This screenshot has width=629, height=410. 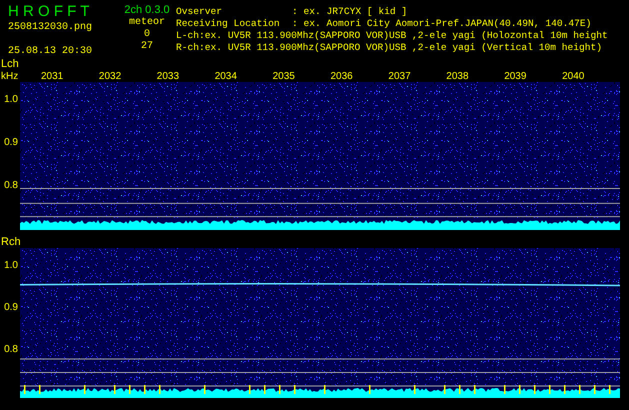 I want to click on time-label: 2032, so click(x=110, y=76).